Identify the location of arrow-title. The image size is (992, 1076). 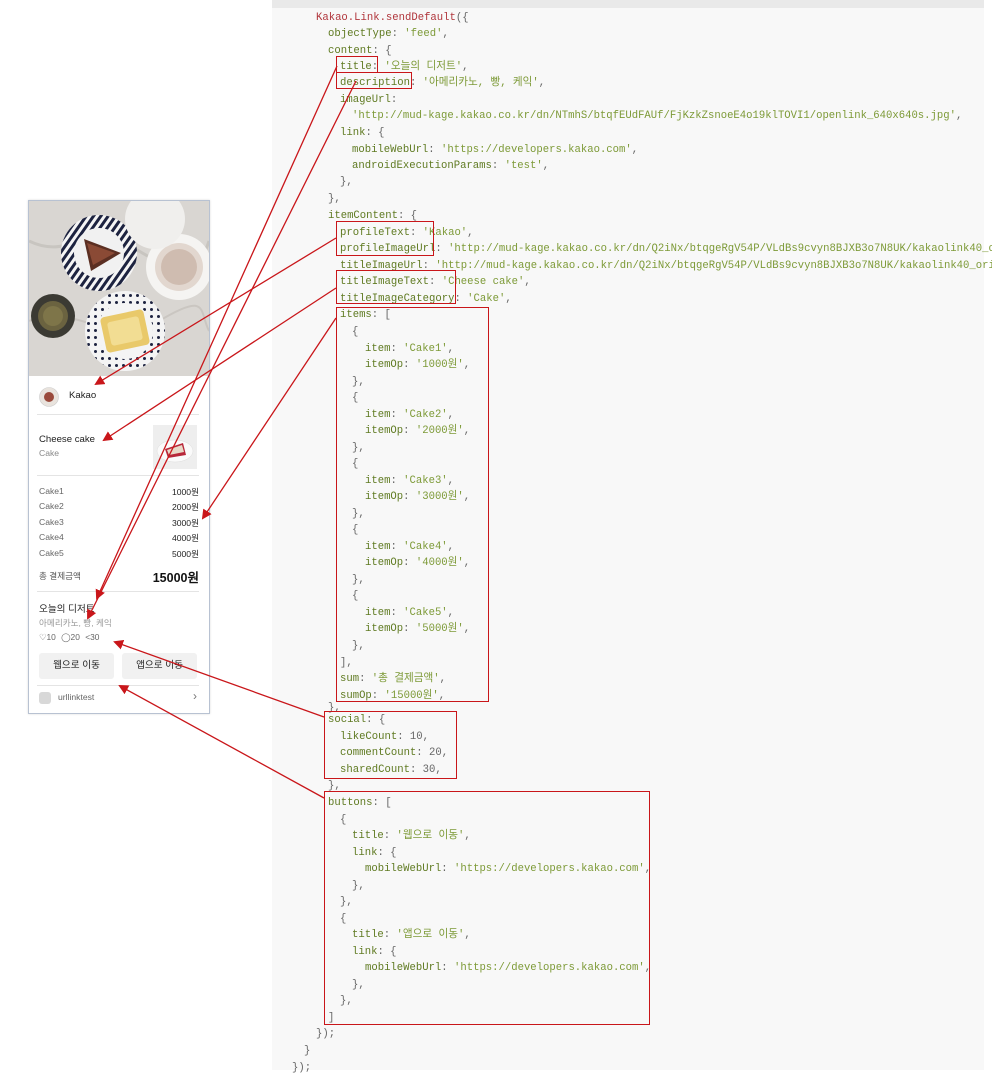
(216, 332).